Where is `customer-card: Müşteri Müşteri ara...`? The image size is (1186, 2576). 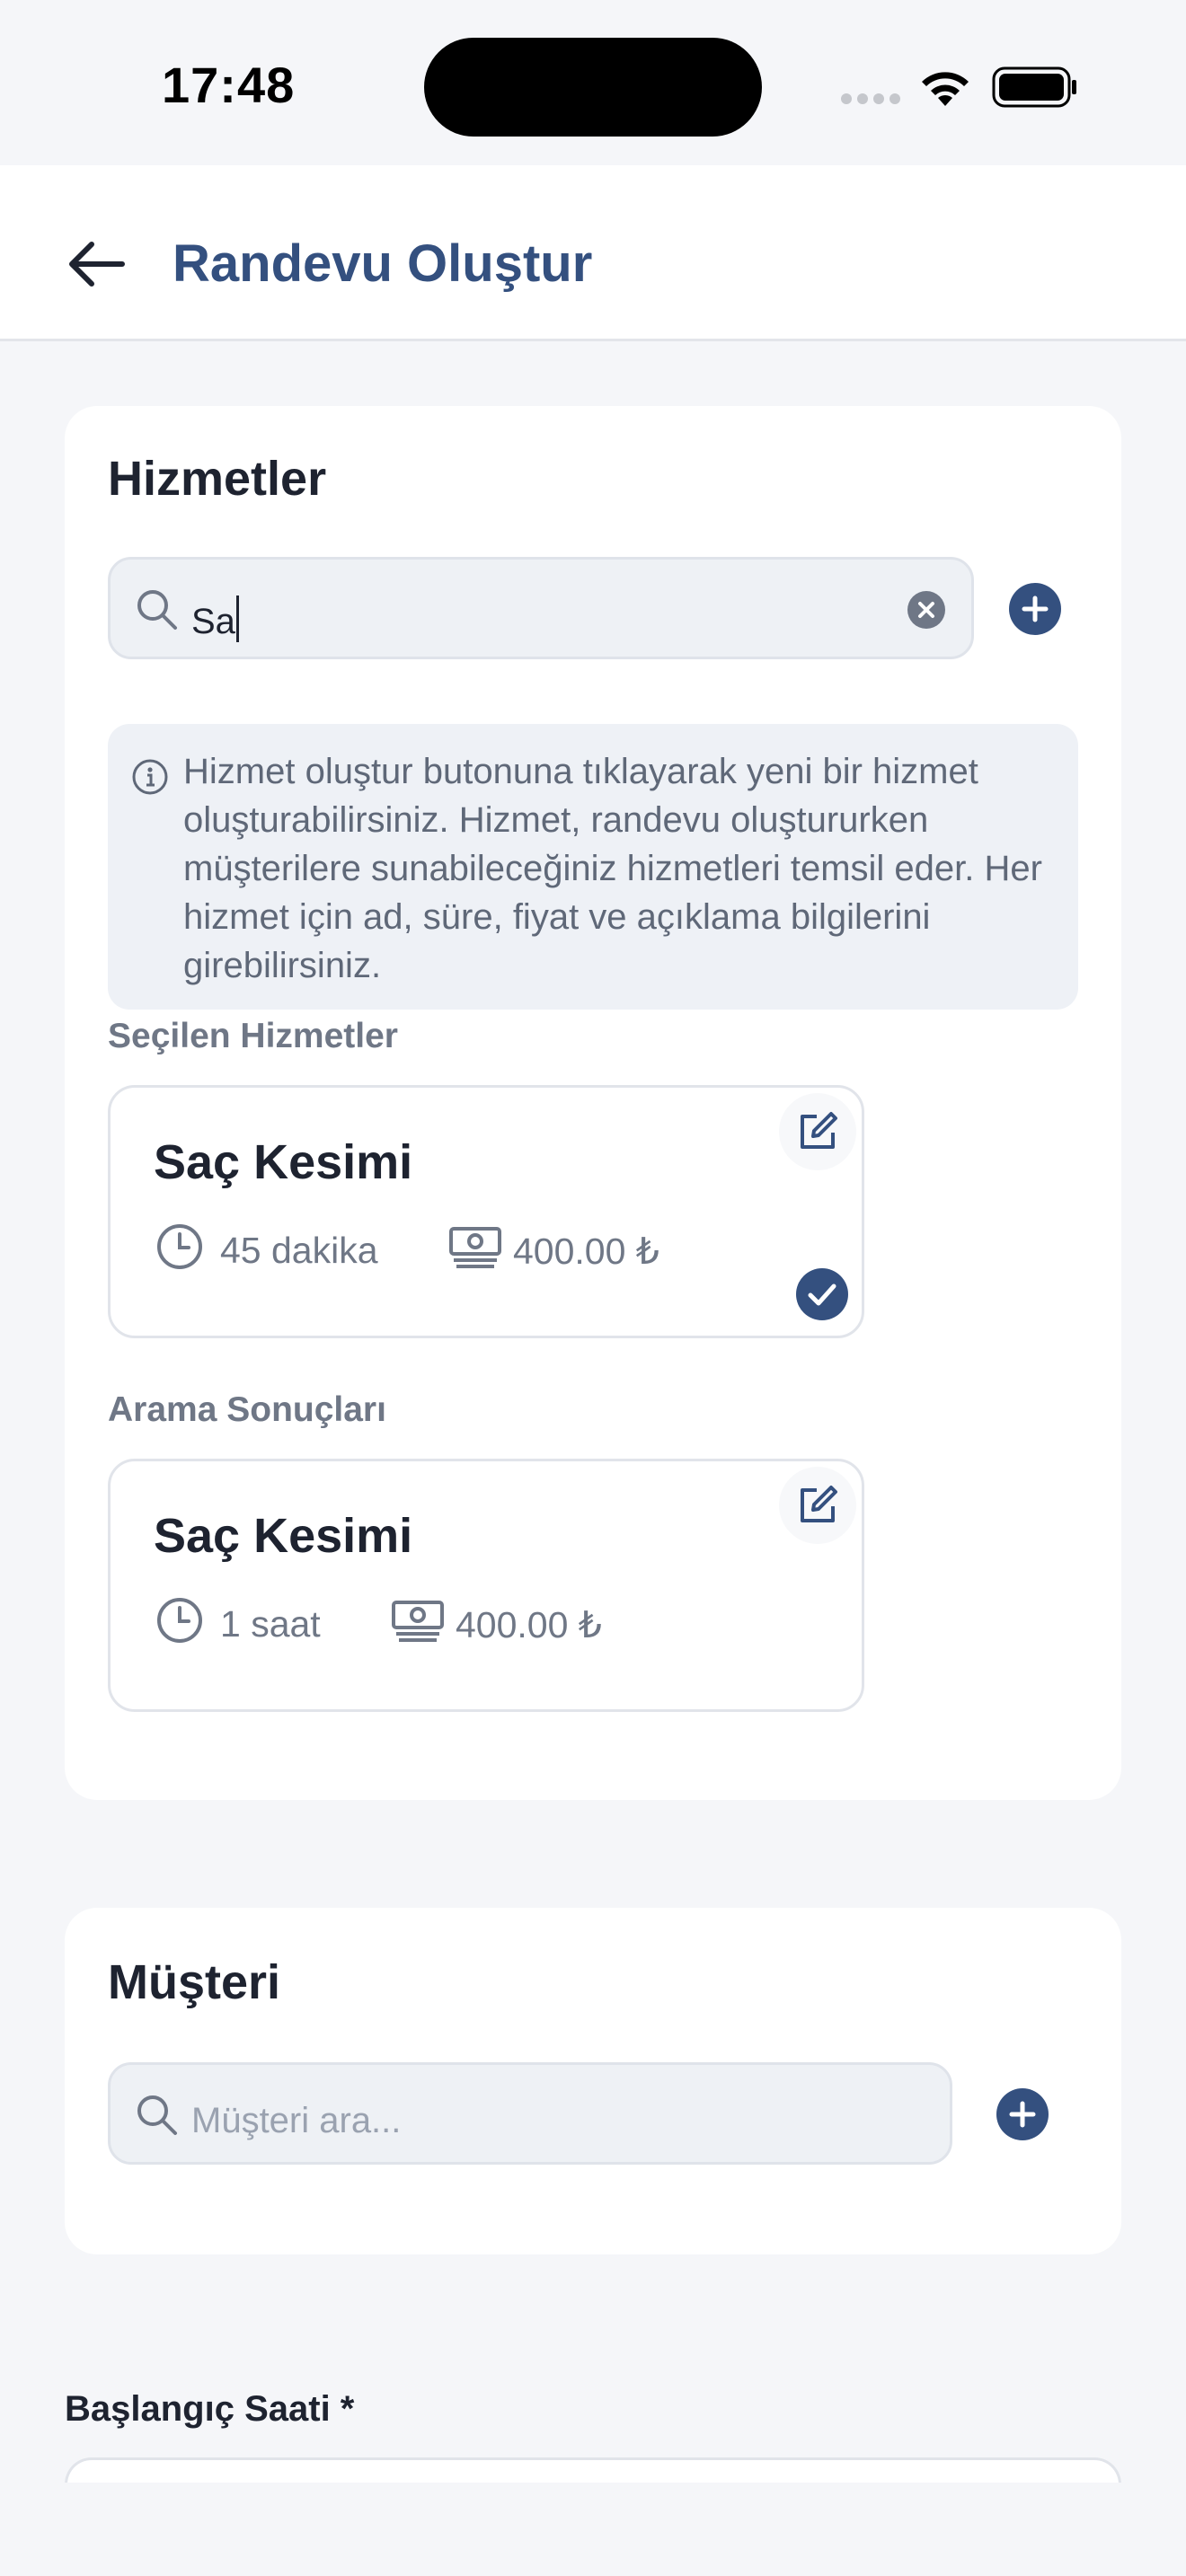 customer-card: Müşteri Müşteri ara... is located at coordinates (593, 2081).